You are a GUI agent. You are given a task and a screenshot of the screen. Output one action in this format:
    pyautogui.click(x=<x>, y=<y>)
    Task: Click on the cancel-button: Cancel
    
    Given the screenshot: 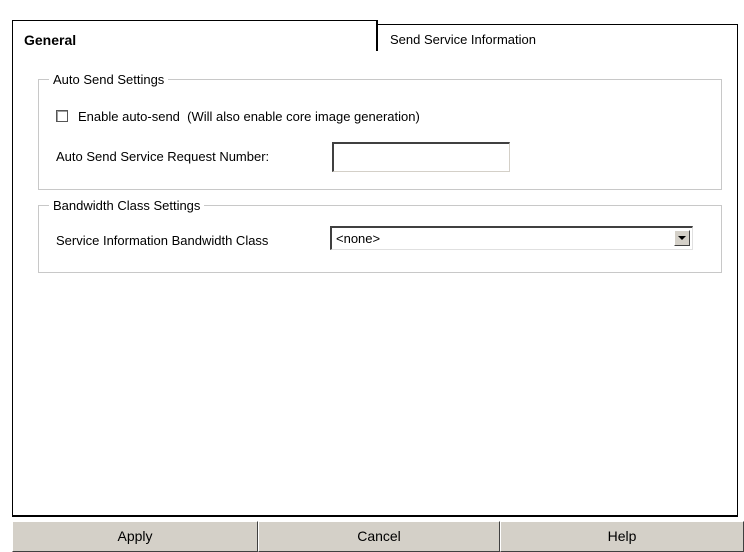 What is the action you would take?
    pyautogui.click(x=379, y=536)
    